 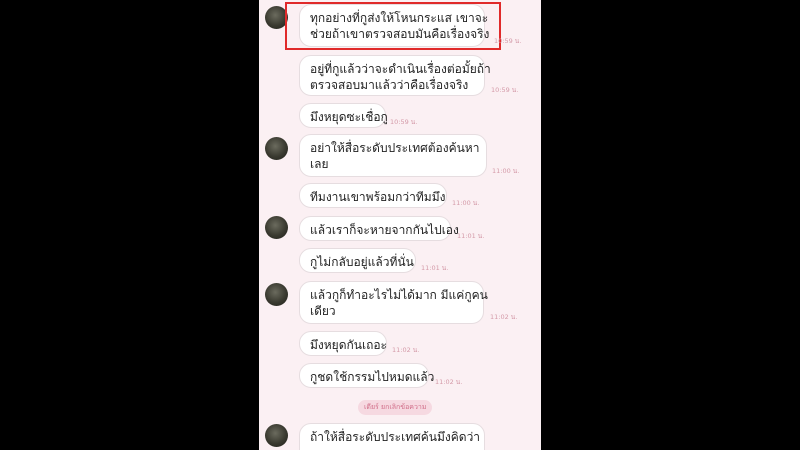 What do you see at coordinates (395, 407) in the screenshot?
I see `unsent-message-notice: เดียร์ ยกเลิกข้อความ` at bounding box center [395, 407].